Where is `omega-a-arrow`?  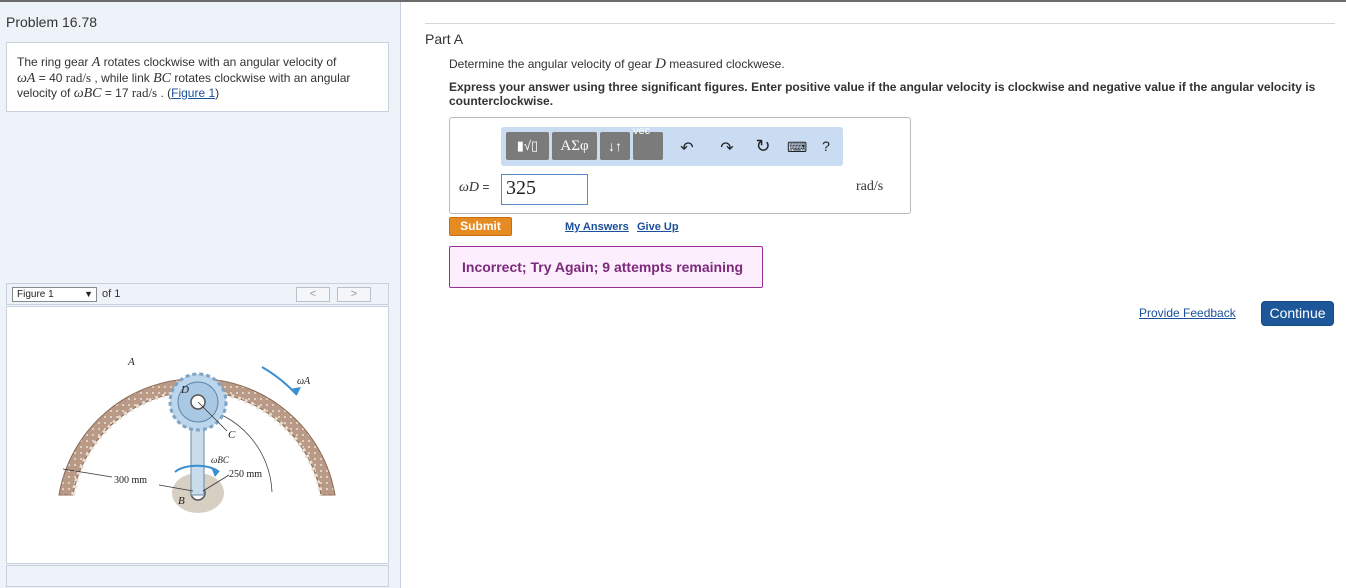
omega-a-arrow is located at coordinates (279, 381).